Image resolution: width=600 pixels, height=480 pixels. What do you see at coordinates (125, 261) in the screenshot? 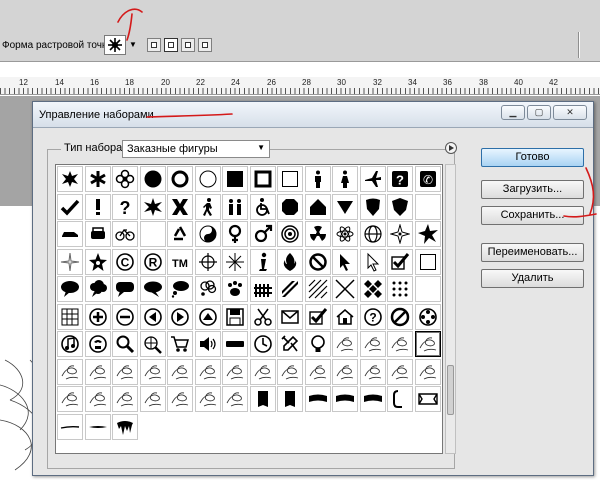
I see `shape-preset-copyright: C` at bounding box center [125, 261].